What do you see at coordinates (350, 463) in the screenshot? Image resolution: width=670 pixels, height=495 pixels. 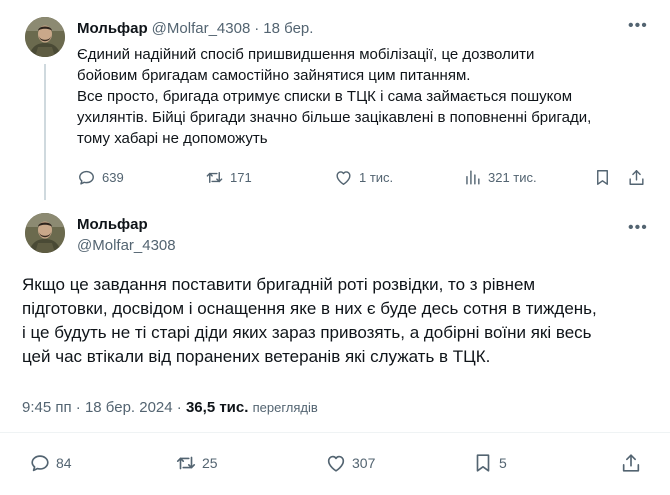 I see `main-like-button: 307` at bounding box center [350, 463].